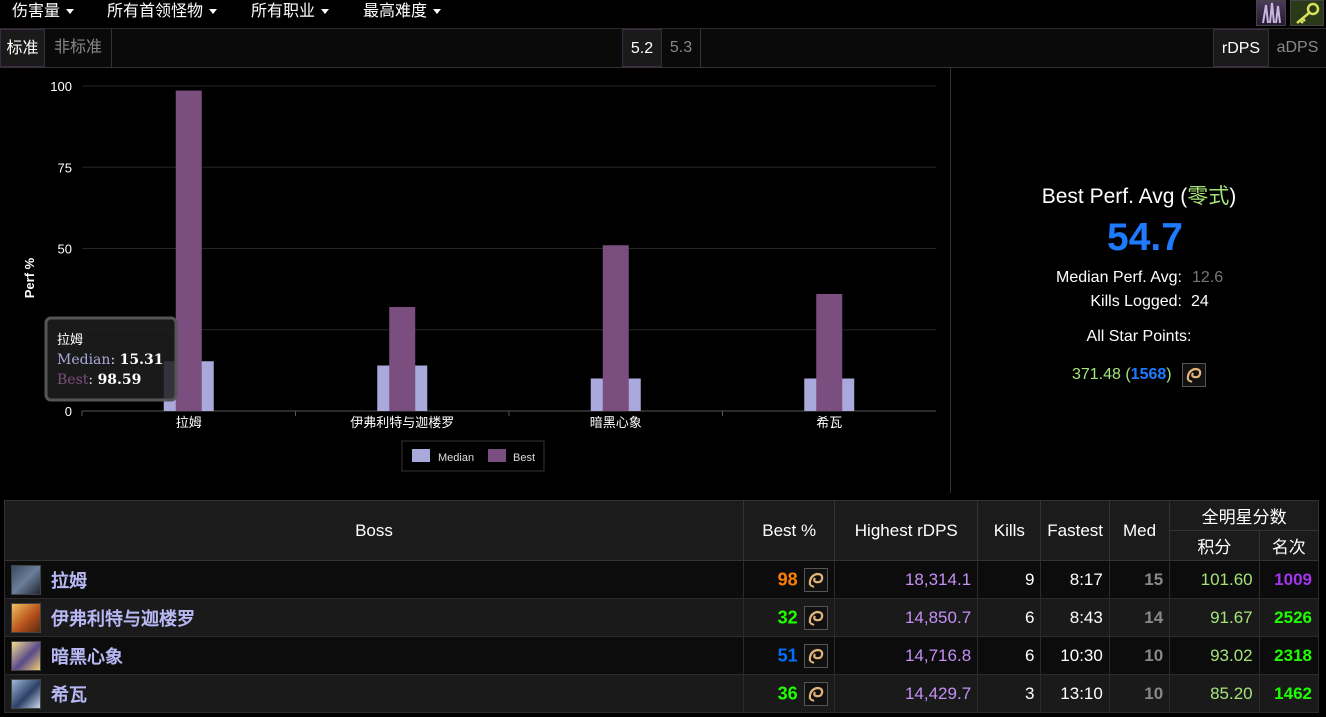 The width and height of the screenshot is (1326, 717). What do you see at coordinates (1139, 196) in the screenshot?
I see `best-perf-avg-title: Best Perf. Avg (零式)` at bounding box center [1139, 196].